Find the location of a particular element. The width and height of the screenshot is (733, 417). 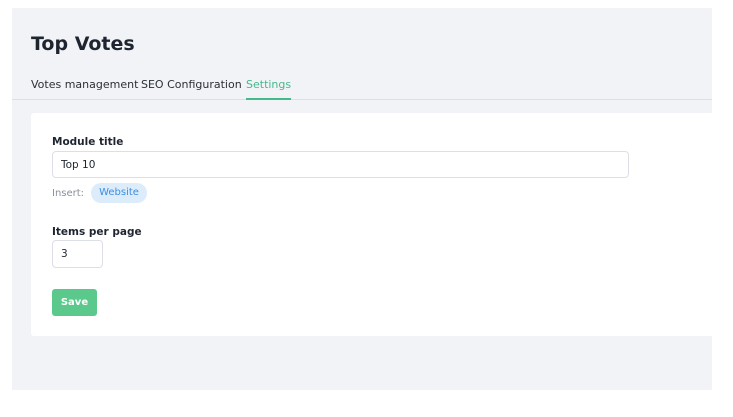

module-title-label: Module title is located at coordinates (88, 142).